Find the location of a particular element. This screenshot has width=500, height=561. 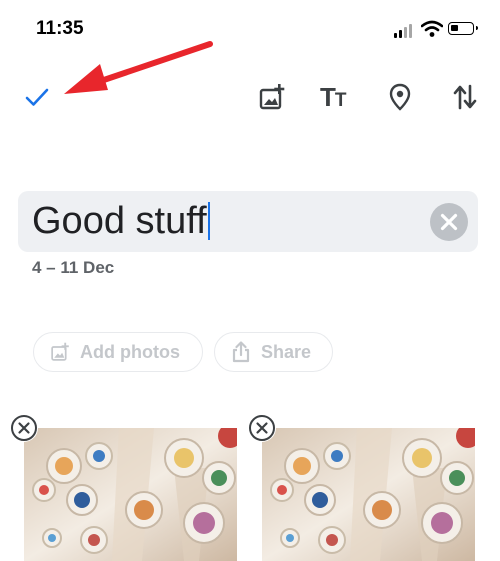

status-time: 11:35 is located at coordinates (60, 28).